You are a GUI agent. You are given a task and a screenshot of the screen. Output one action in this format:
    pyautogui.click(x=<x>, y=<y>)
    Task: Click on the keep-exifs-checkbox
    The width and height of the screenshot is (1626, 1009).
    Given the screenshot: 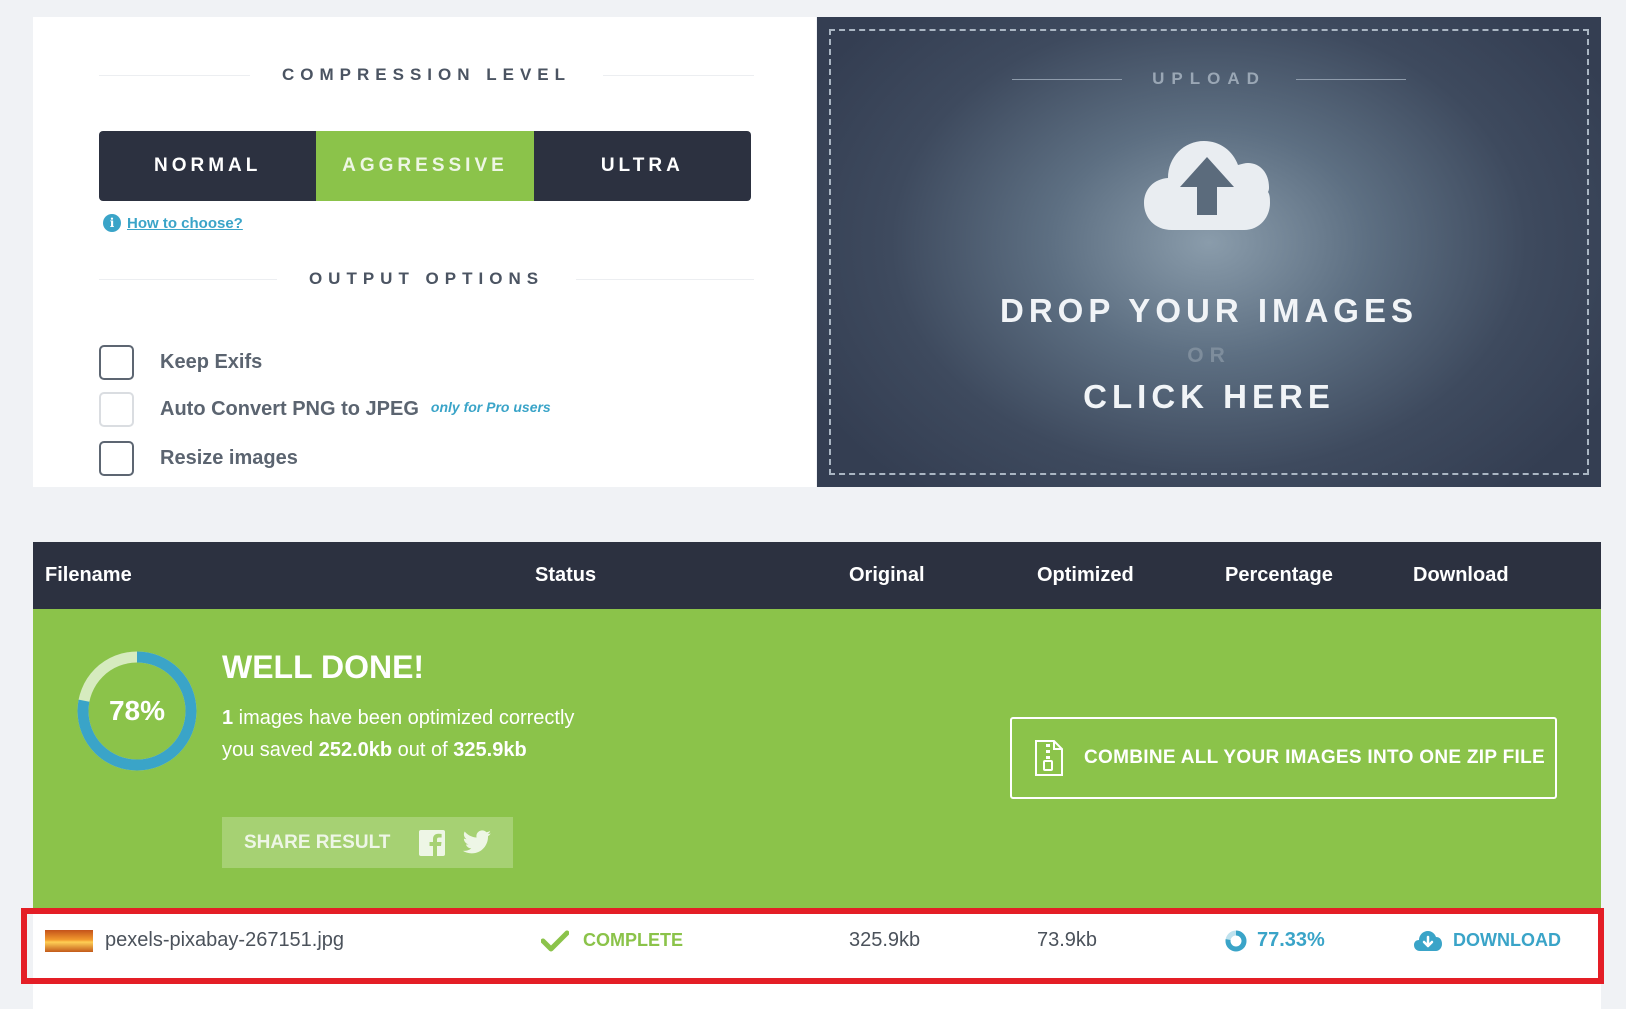 What is the action you would take?
    pyautogui.click(x=116, y=362)
    